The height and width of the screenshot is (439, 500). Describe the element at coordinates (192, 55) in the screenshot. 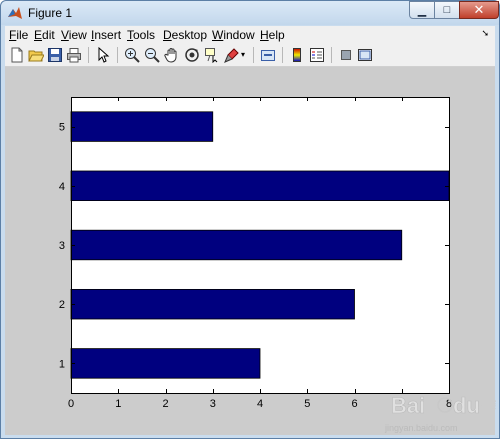

I see `rotate-3d-icon` at that location.